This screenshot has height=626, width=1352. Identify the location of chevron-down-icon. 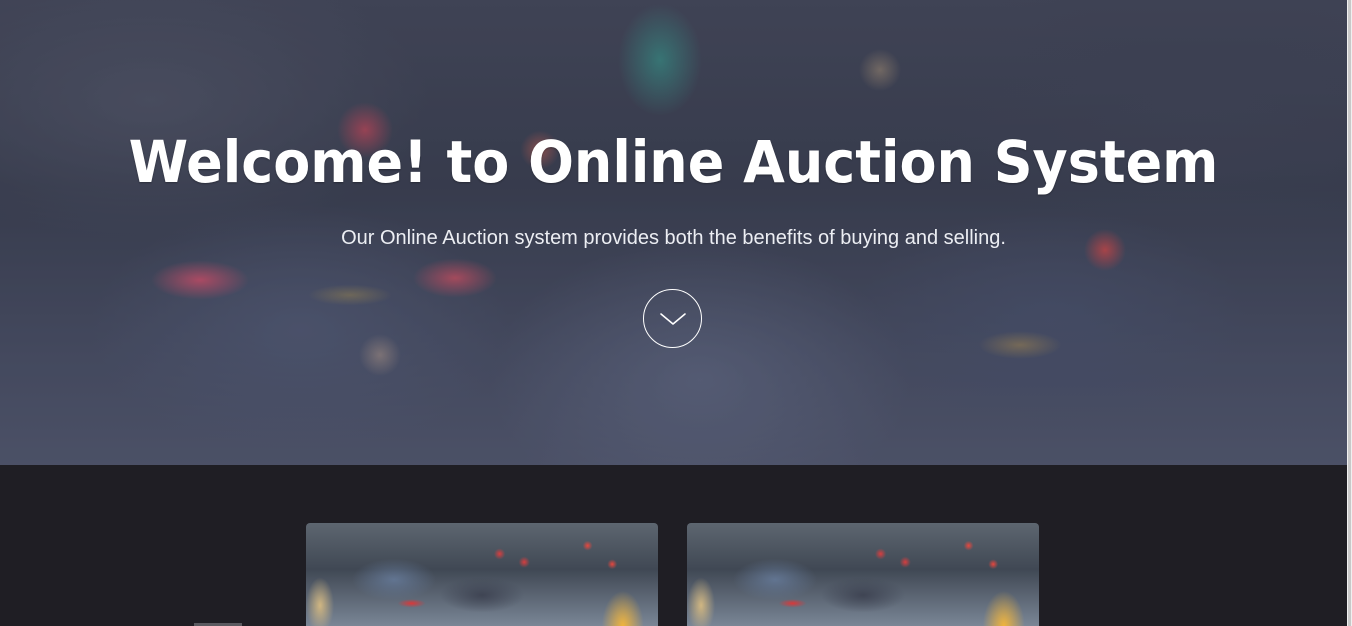
(672, 318).